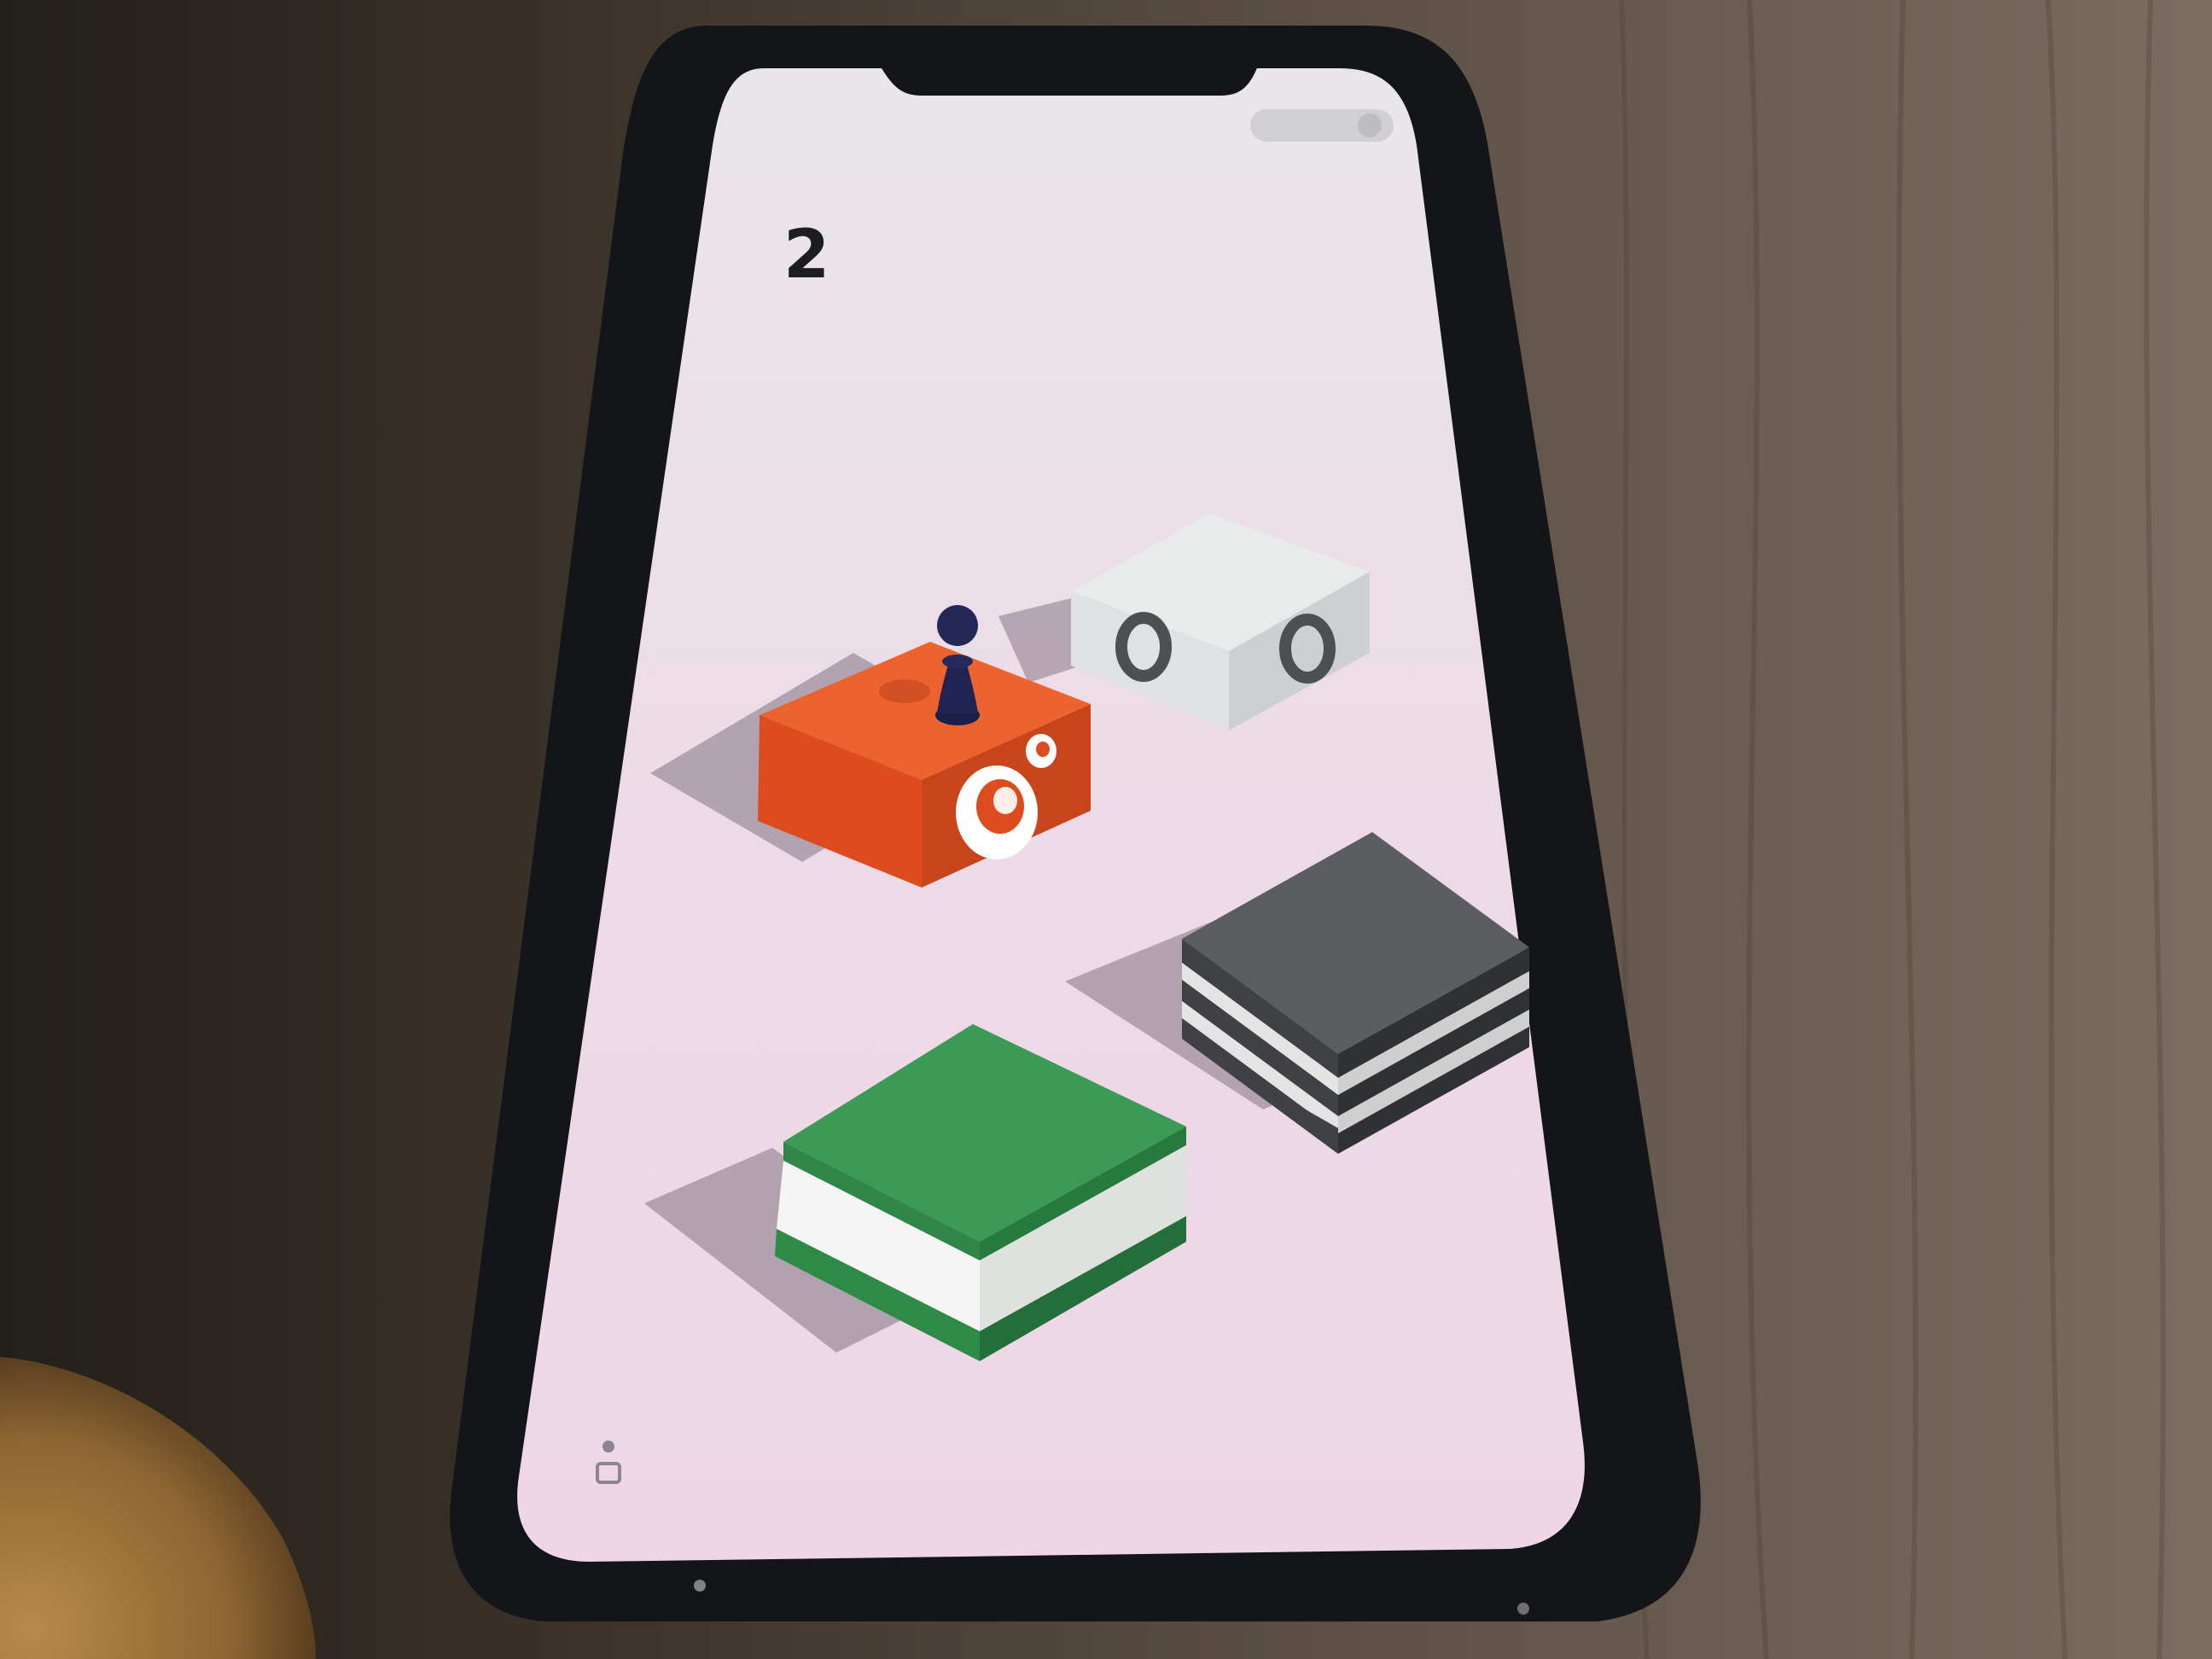  I want to click on phone-notch, so click(1069, 80).